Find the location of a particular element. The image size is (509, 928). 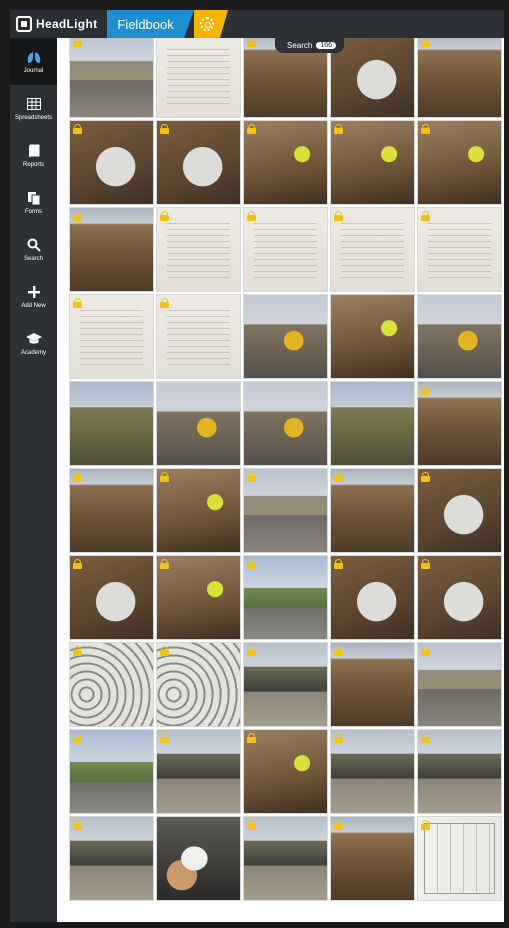

gear-icon is located at coordinates (206, 24).